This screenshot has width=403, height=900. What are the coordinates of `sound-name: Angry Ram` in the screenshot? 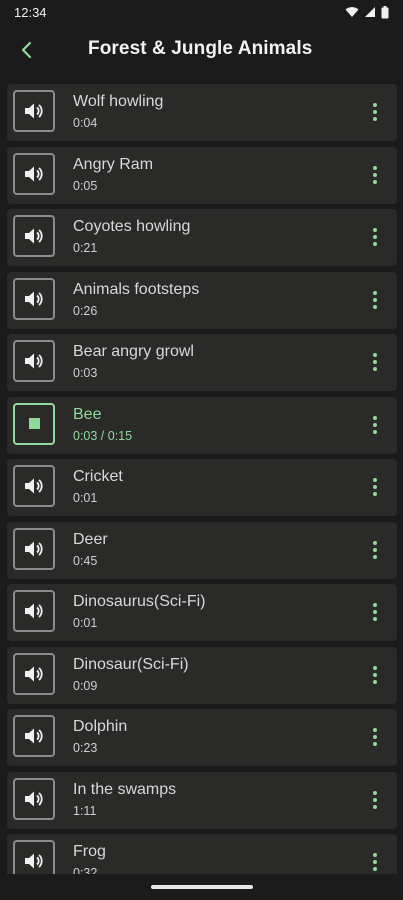 It's located at (113, 164).